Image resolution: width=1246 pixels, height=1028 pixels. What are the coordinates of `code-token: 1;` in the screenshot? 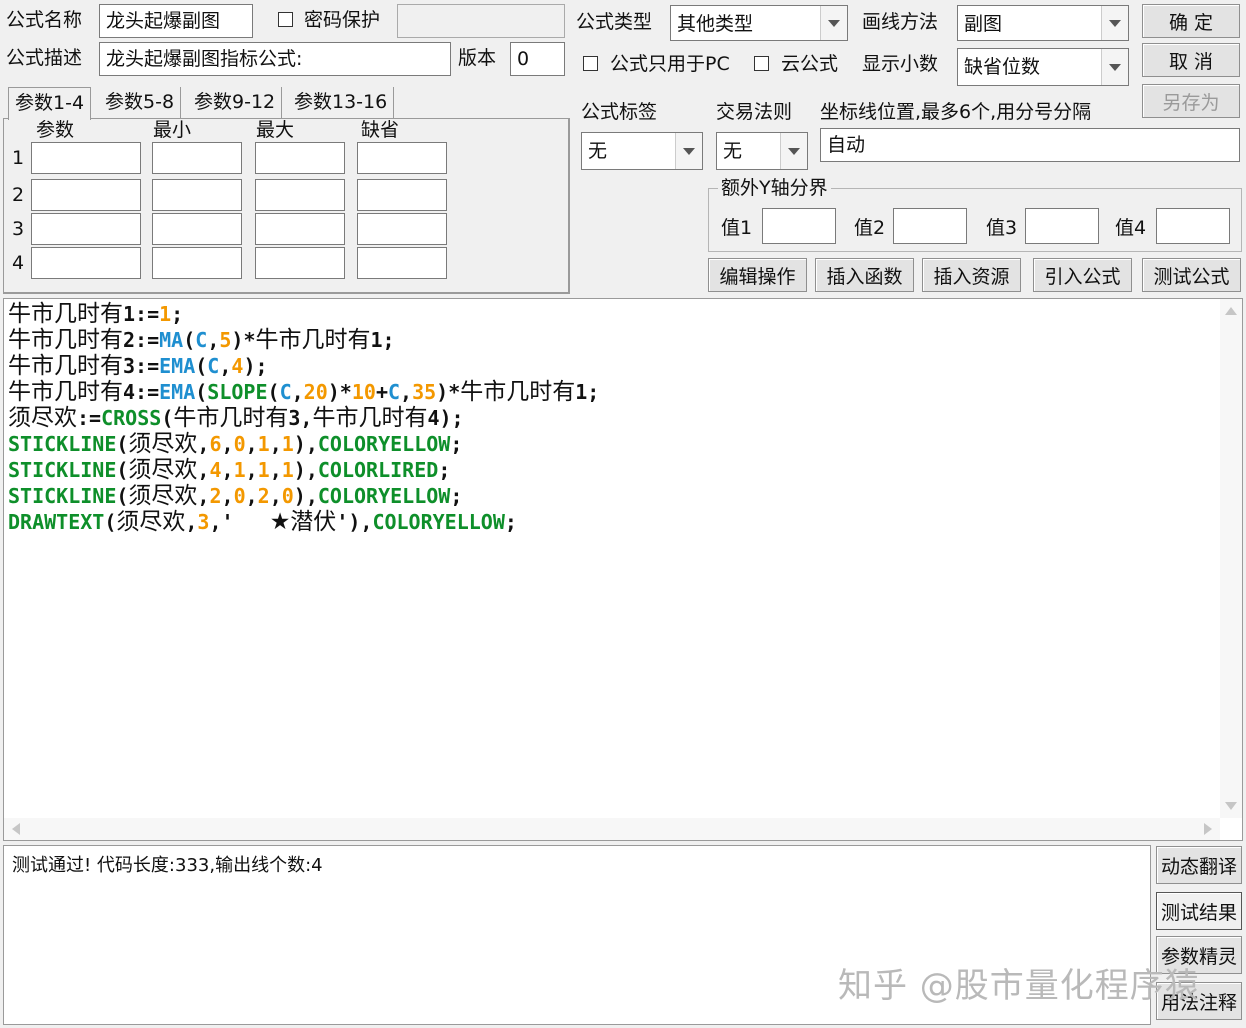 It's located at (382, 340).